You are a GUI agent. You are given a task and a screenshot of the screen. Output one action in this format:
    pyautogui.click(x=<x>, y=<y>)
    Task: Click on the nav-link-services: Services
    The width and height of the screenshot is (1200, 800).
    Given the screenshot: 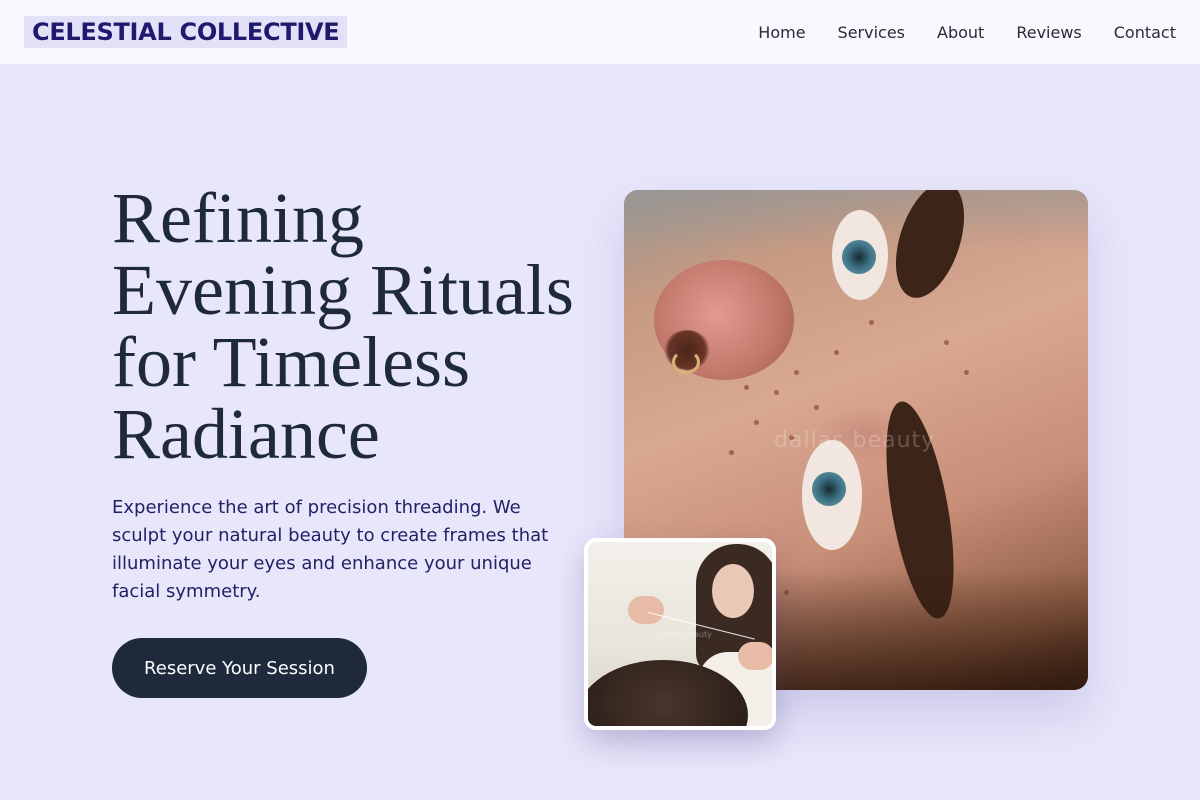 What is the action you would take?
    pyautogui.click(x=871, y=32)
    